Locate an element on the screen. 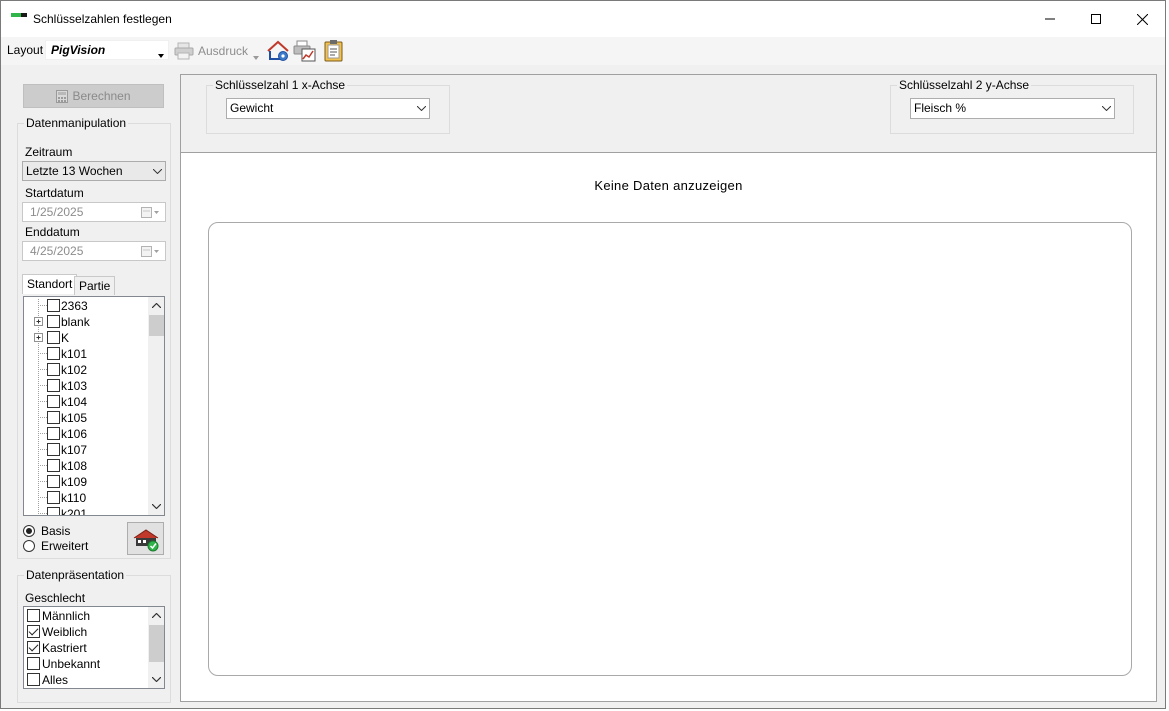  radio-basis: Basis is located at coordinates (68, 531).